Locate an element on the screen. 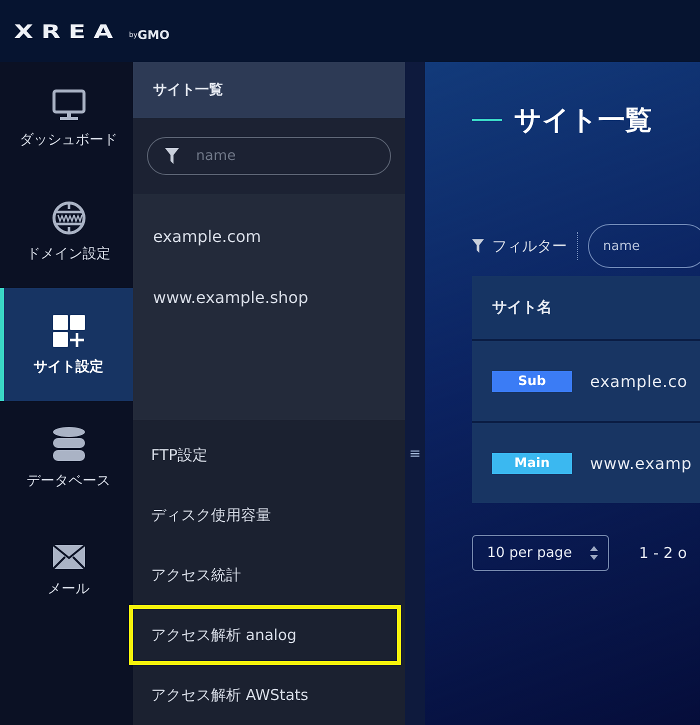  nav-item: ダッシュボード is located at coordinates (66, 118).